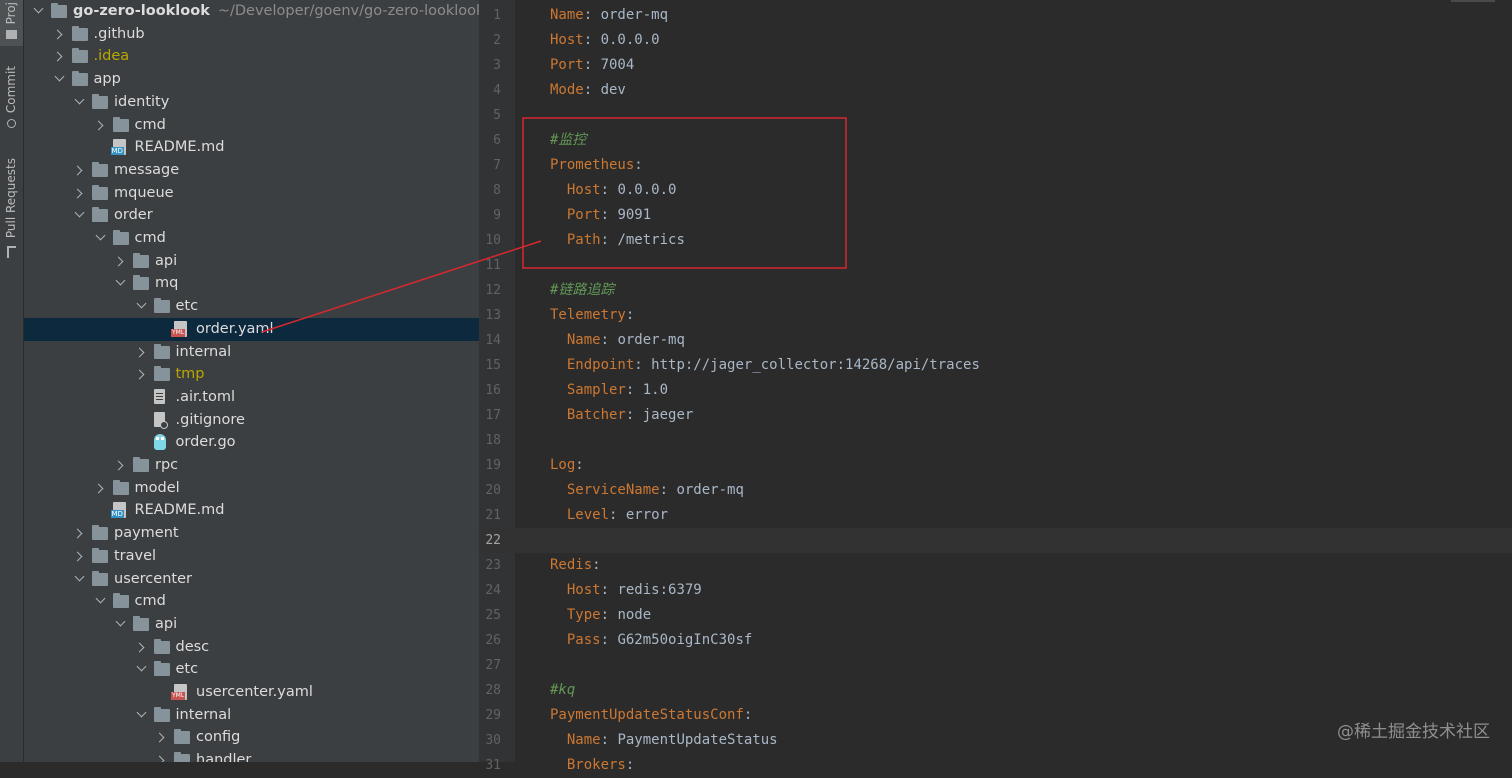 Image resolution: width=1512 pixels, height=778 pixels. I want to click on tree-item-desc: desc, so click(251, 647).